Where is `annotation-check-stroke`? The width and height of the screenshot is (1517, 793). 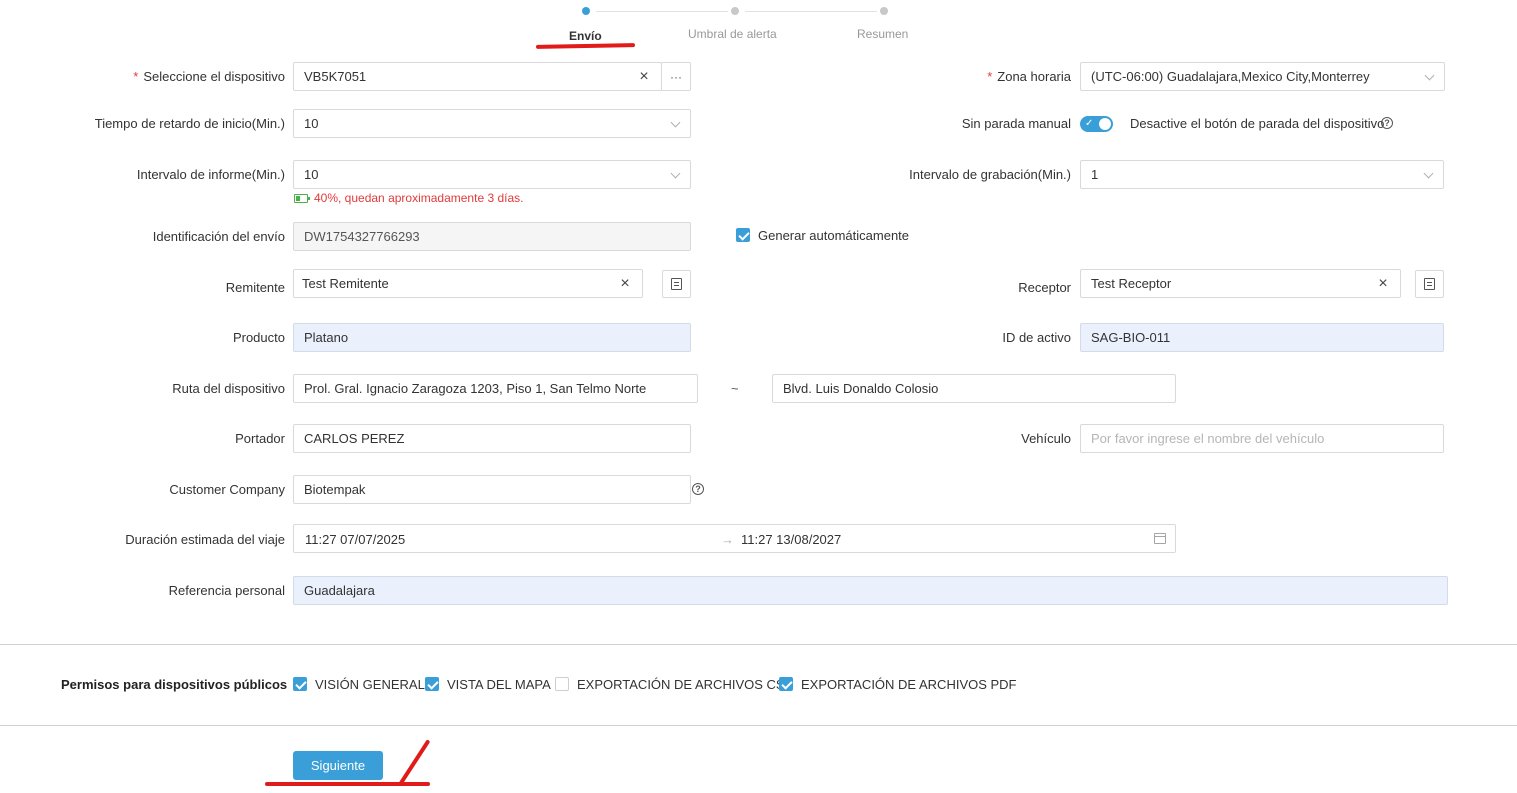
annotation-check-stroke is located at coordinates (414, 763).